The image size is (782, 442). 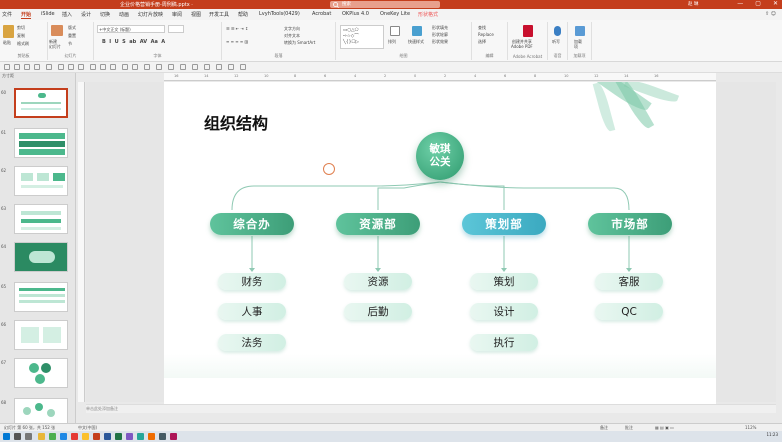 What do you see at coordinates (355, 14) in the screenshot?
I see `tab-okplus: OKPlus 4.0` at bounding box center [355, 14].